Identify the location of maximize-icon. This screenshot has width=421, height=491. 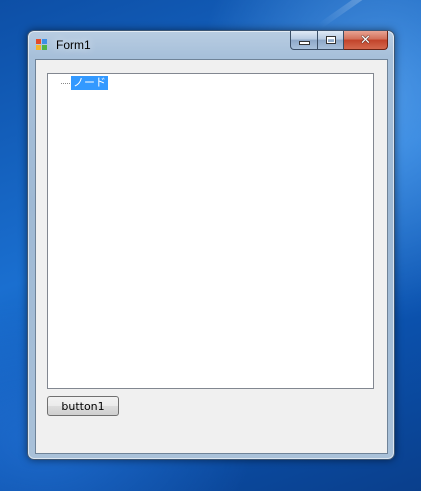
(330, 40).